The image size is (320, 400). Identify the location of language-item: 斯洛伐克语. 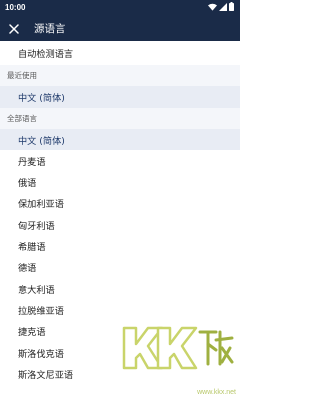
(120, 352).